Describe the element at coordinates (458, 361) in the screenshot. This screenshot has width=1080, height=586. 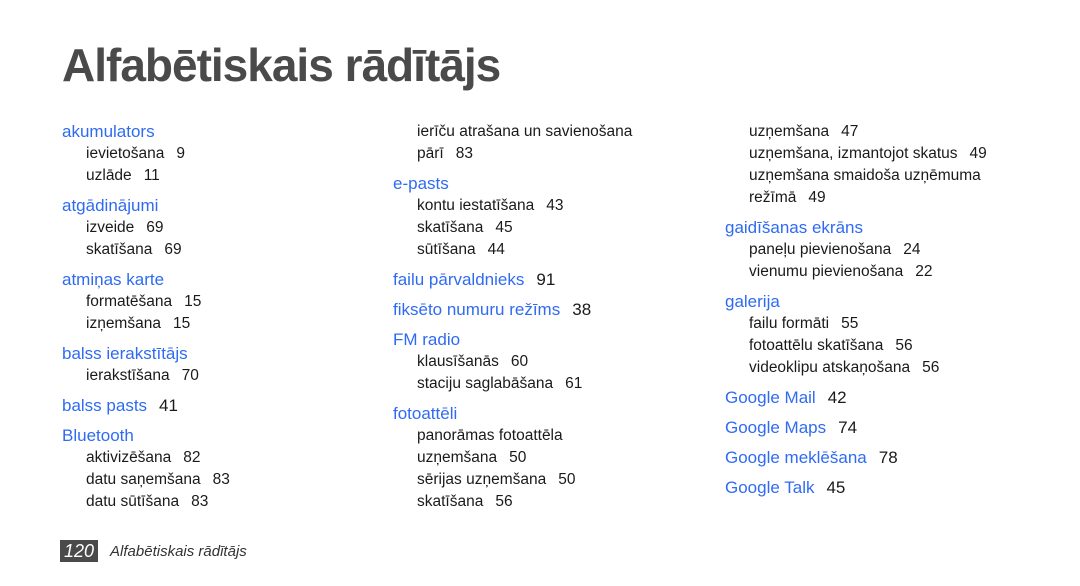
I see `subentry-label: klausīšanās` at that location.